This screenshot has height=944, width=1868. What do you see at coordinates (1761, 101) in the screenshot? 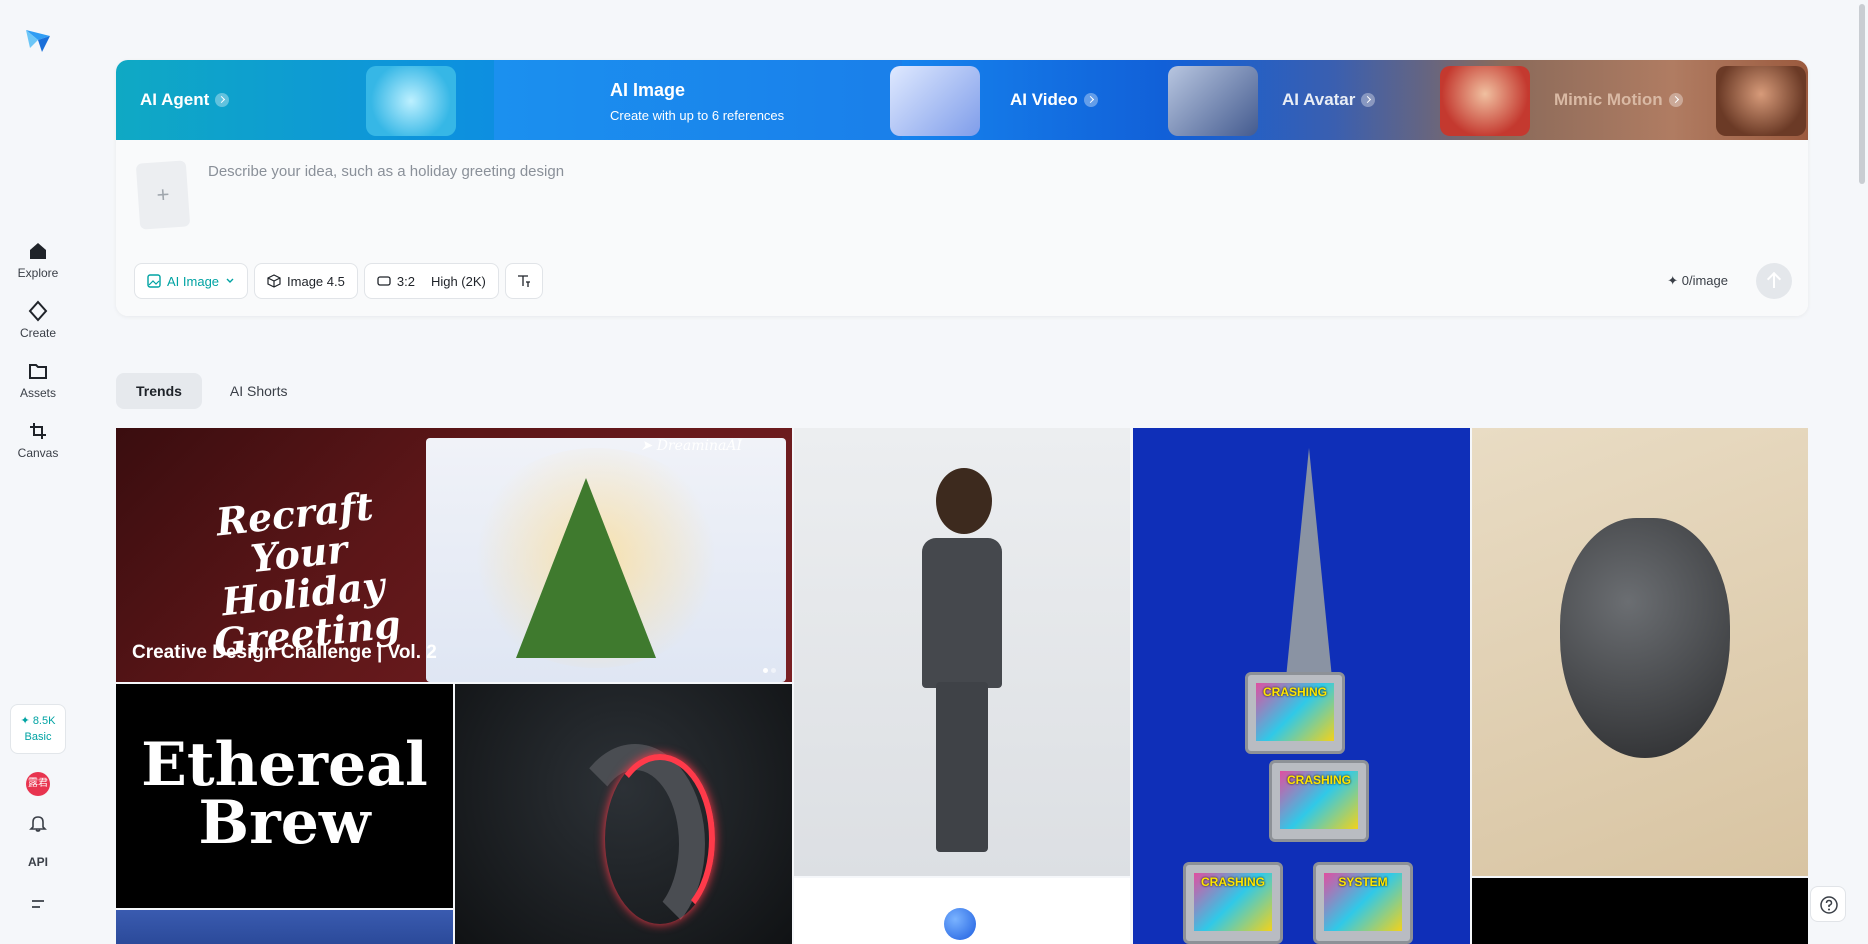
I see `mimic-motion-thumbnail` at bounding box center [1761, 101].